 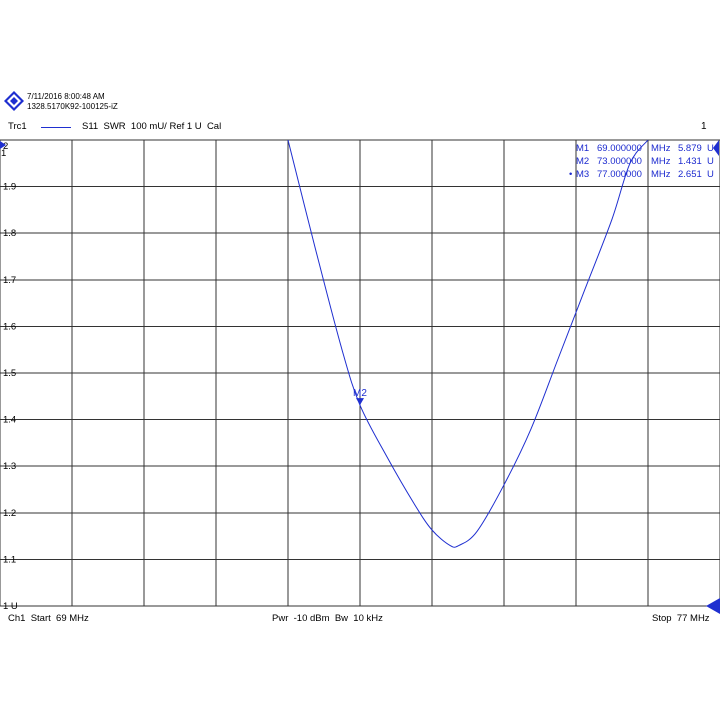 What do you see at coordinates (716, 148) in the screenshot?
I see `ref-arrow-right-icon` at bounding box center [716, 148].